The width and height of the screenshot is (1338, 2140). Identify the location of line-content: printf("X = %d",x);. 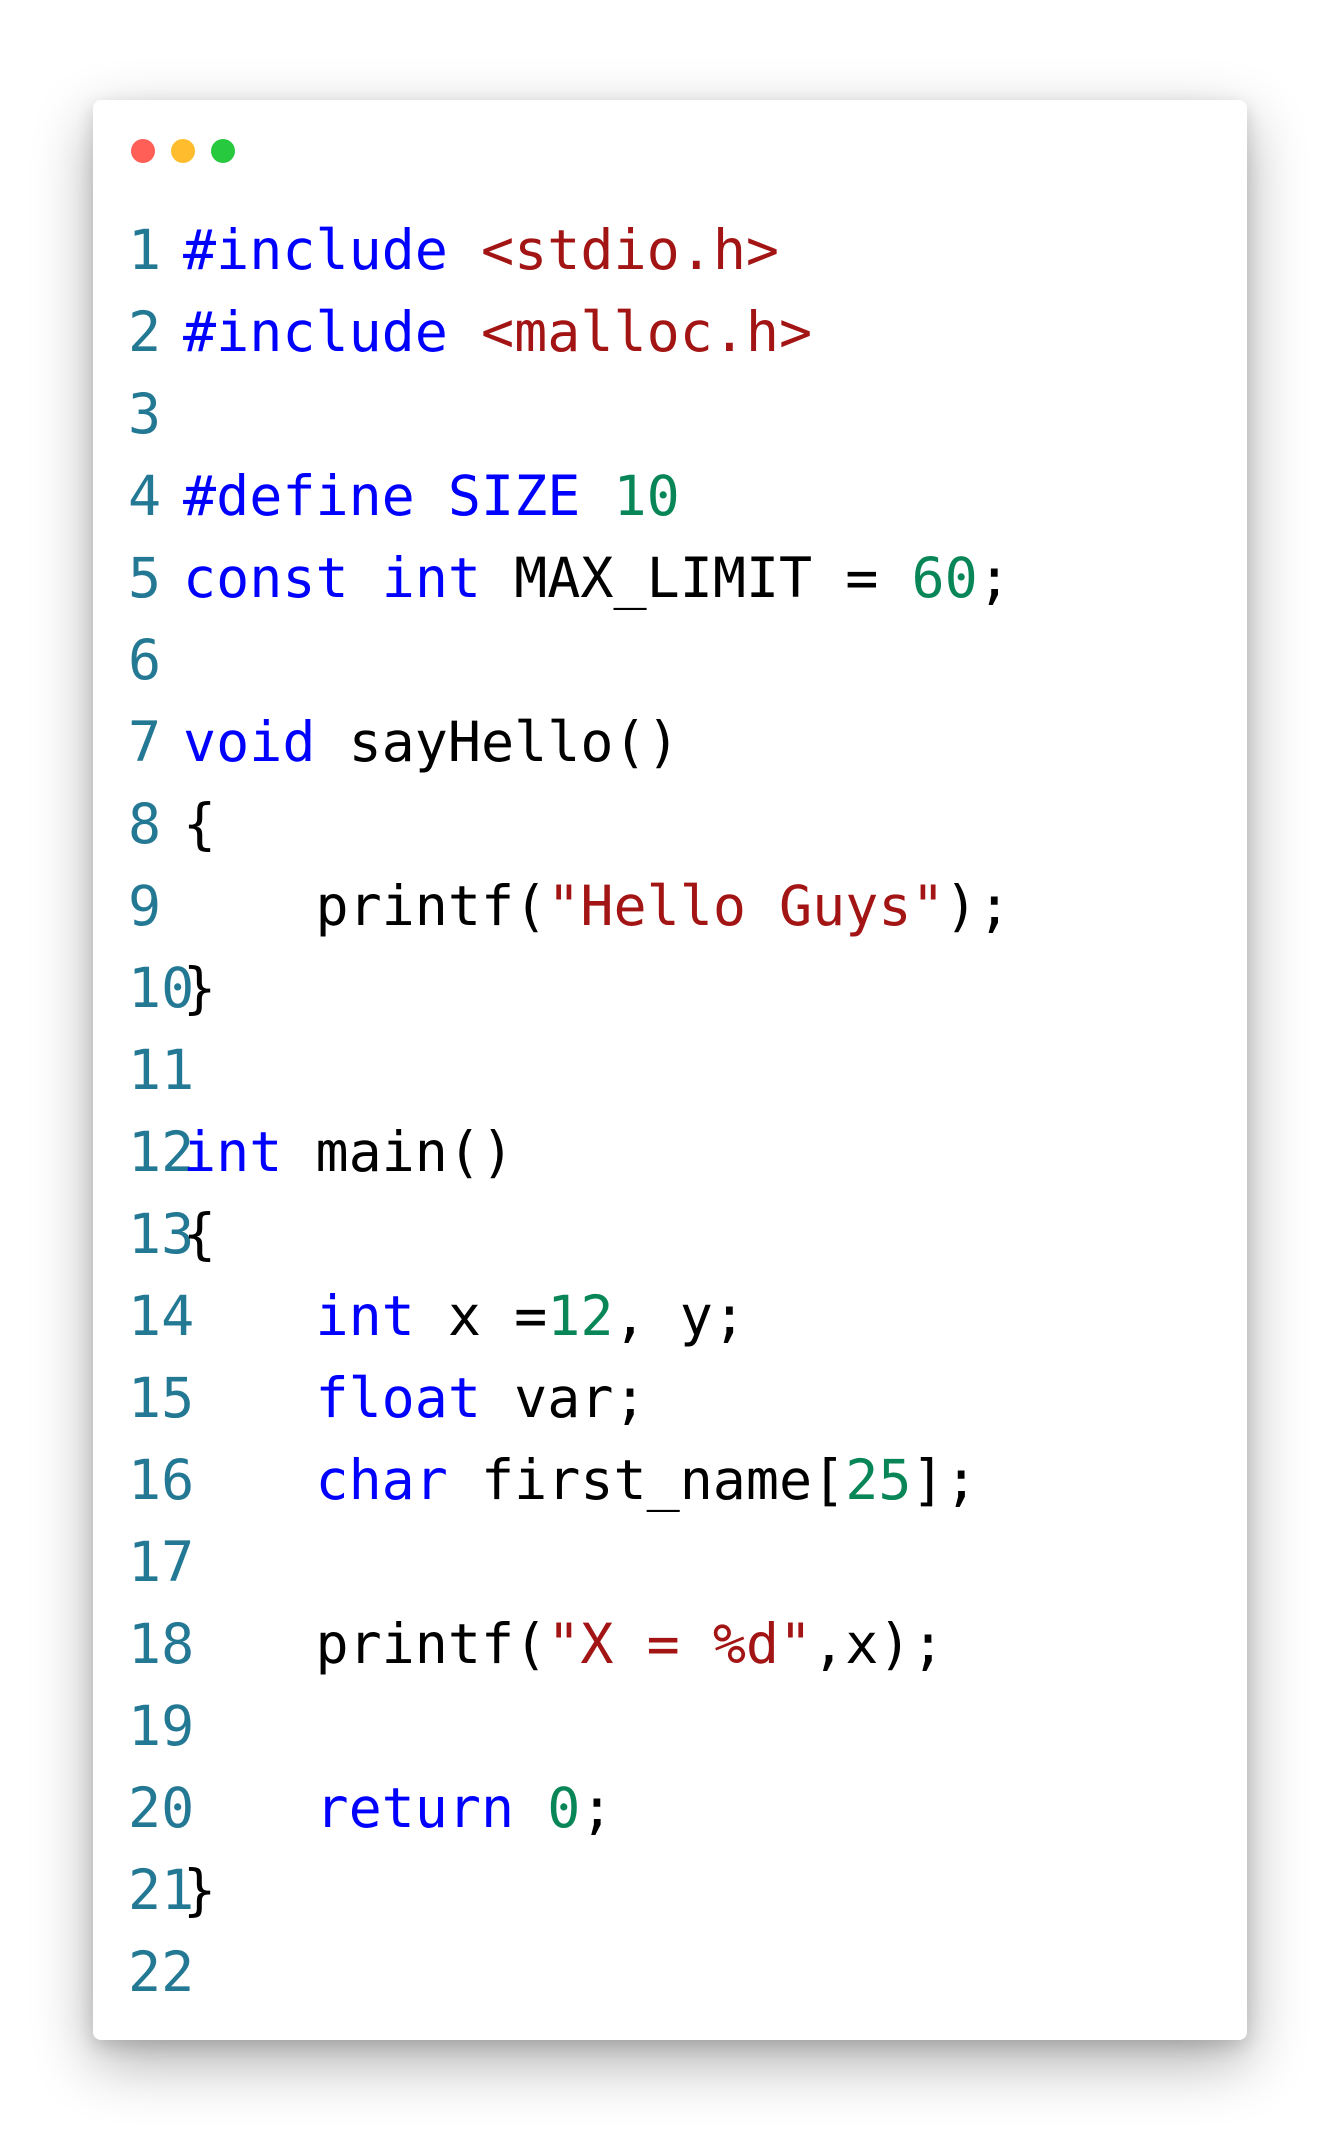
(564, 1644).